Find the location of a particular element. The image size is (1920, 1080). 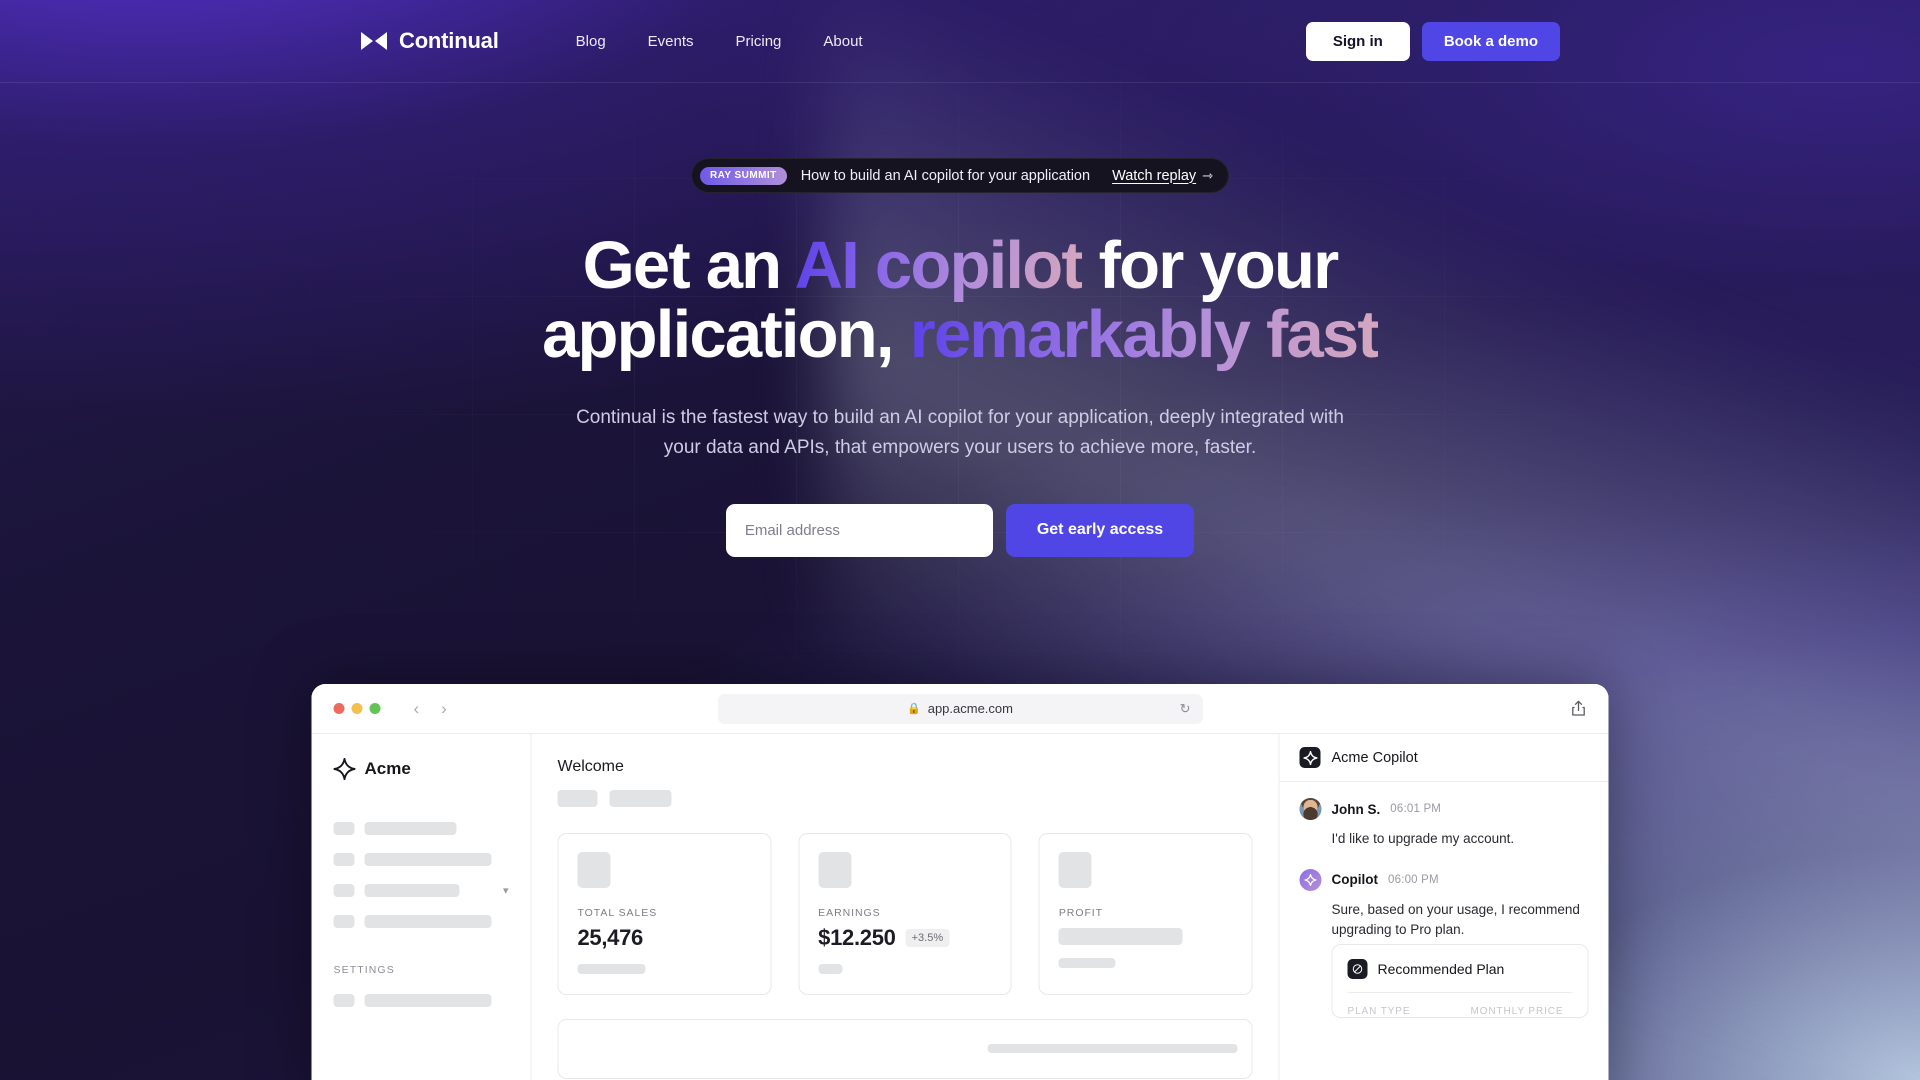

lock-icon: 🔒 is located at coordinates (914, 709).